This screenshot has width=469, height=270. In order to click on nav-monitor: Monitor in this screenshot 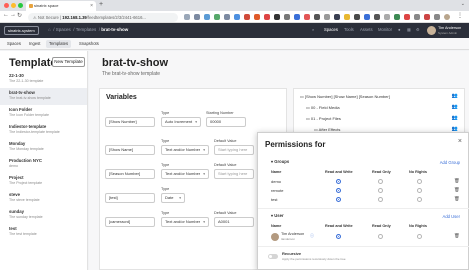, I will do `click(385, 29)`.